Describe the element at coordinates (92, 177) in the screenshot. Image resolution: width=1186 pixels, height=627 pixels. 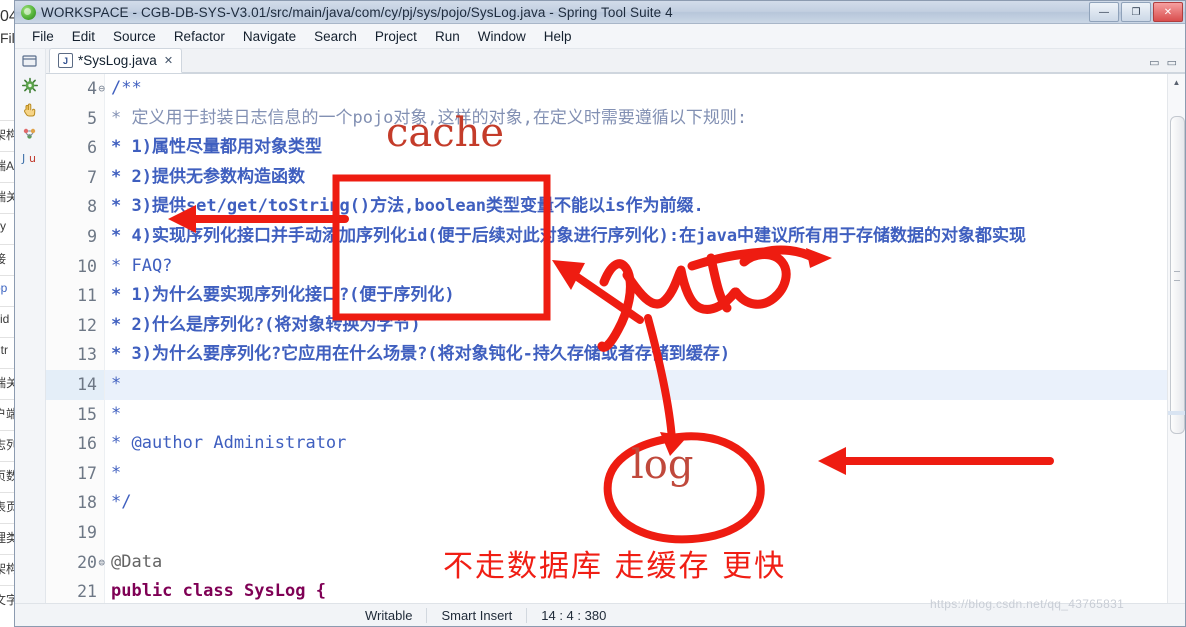
I see `line-number: 7` at that location.